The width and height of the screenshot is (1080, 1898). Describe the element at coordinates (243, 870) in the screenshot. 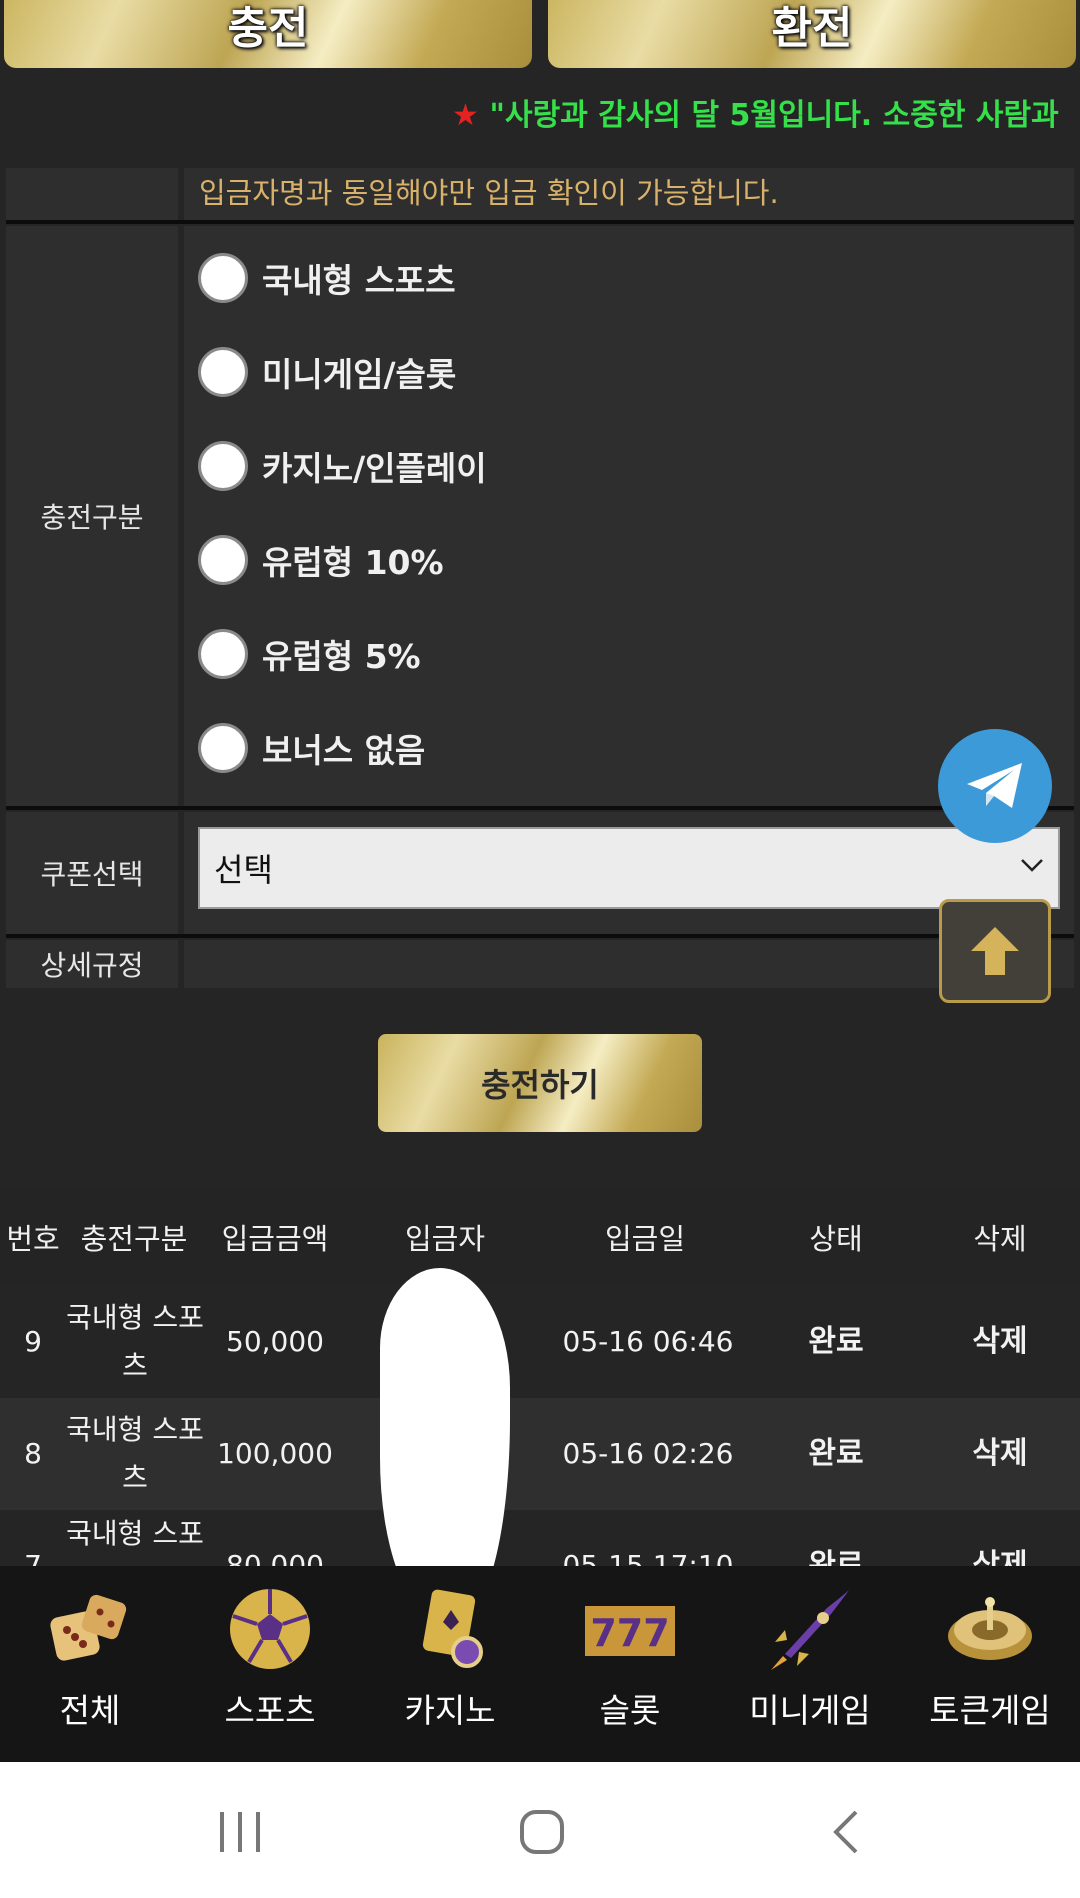

I see `coupon-selected-value: 선택` at that location.